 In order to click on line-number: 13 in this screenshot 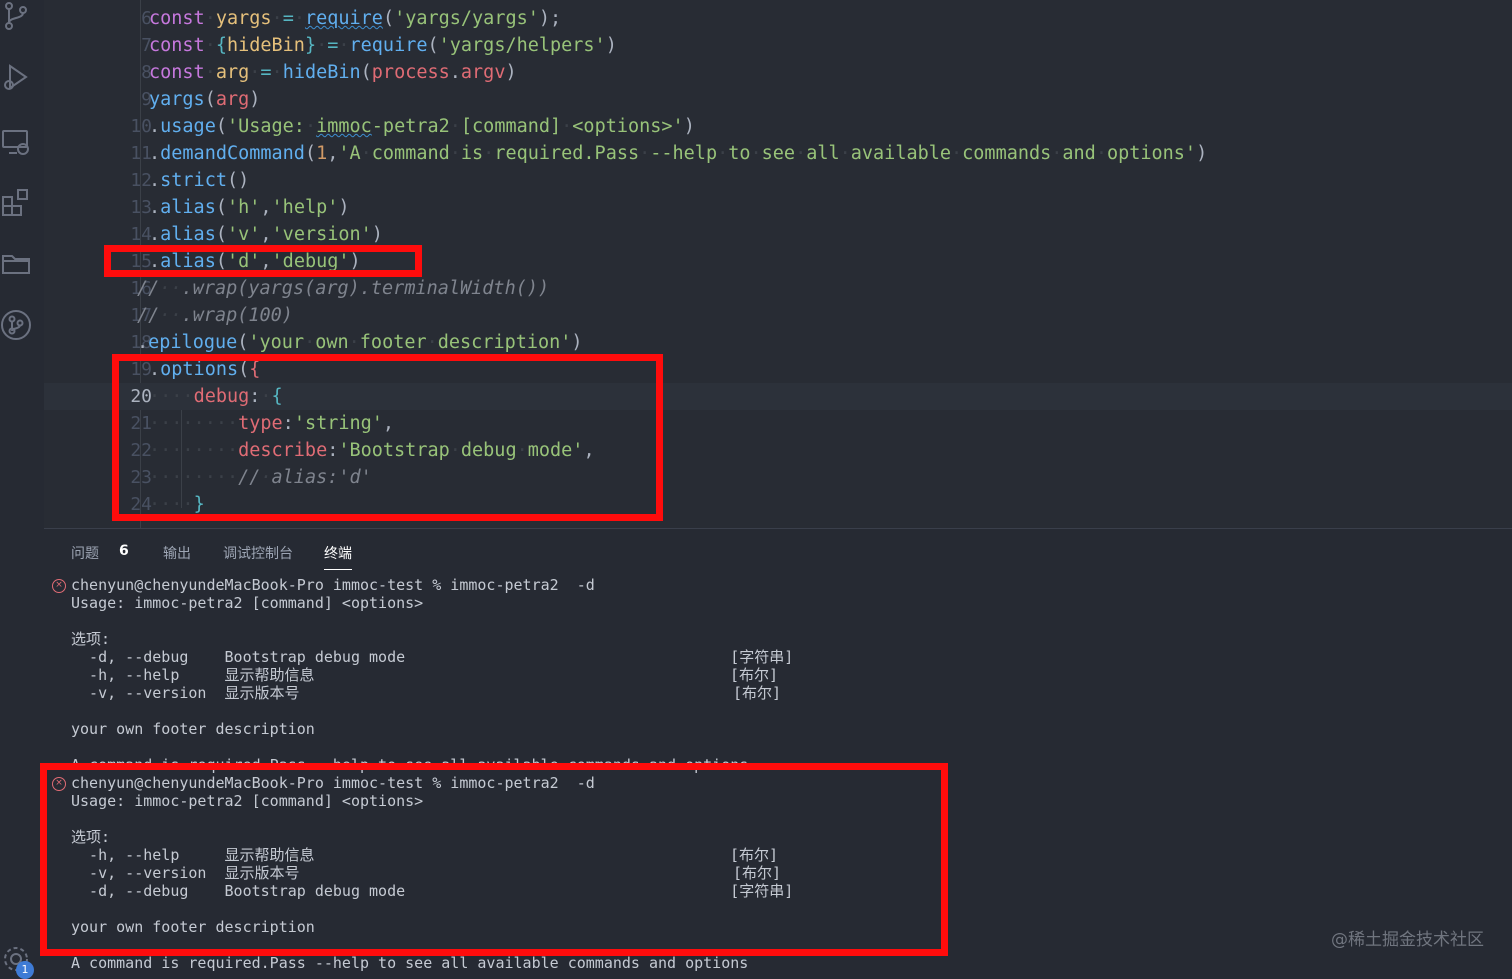, I will do `click(141, 207)`.